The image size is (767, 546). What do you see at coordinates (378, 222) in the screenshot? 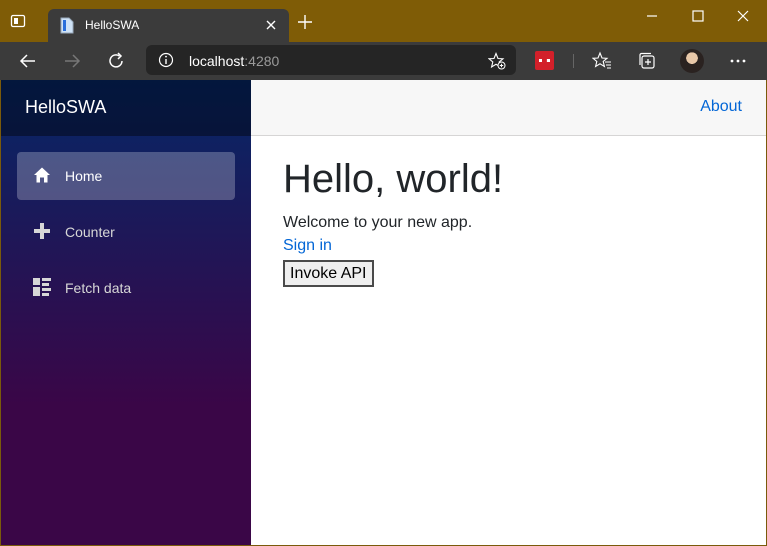
I see `welcome-text: Welcome to your new app.` at bounding box center [378, 222].